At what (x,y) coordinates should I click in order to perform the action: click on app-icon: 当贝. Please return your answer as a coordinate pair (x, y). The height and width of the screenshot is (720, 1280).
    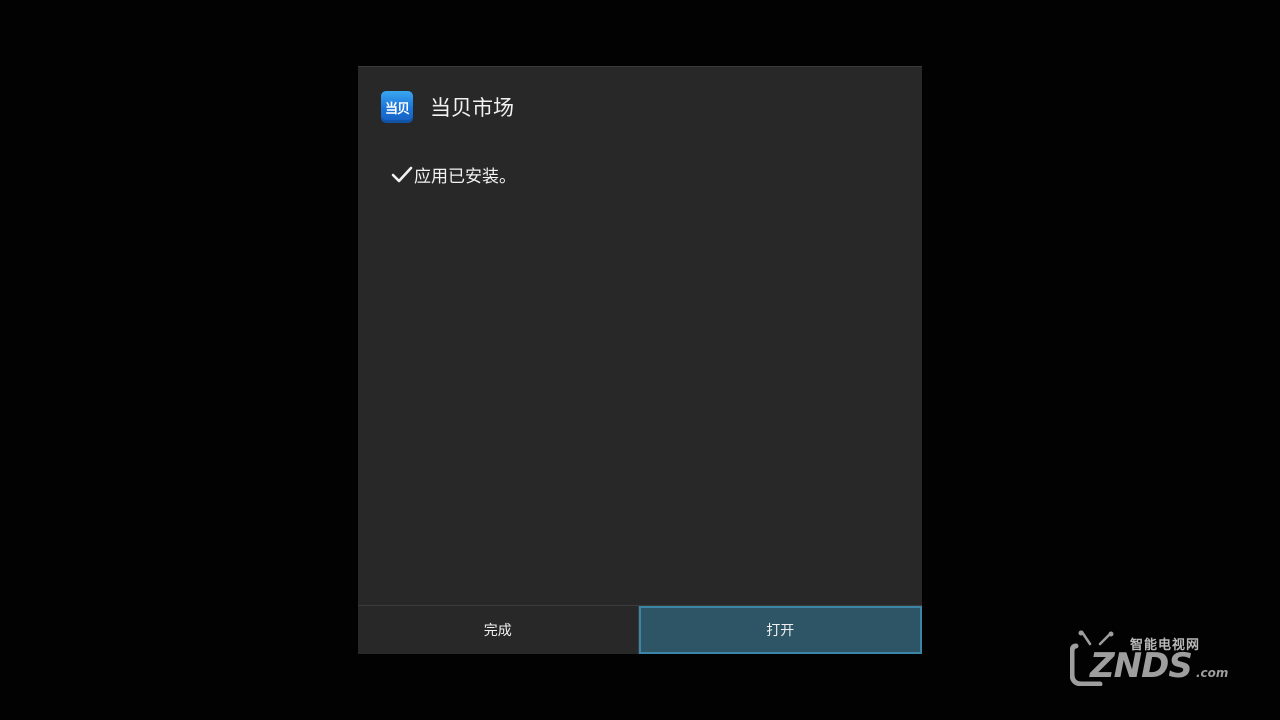
    Looking at the image, I should click on (397, 107).